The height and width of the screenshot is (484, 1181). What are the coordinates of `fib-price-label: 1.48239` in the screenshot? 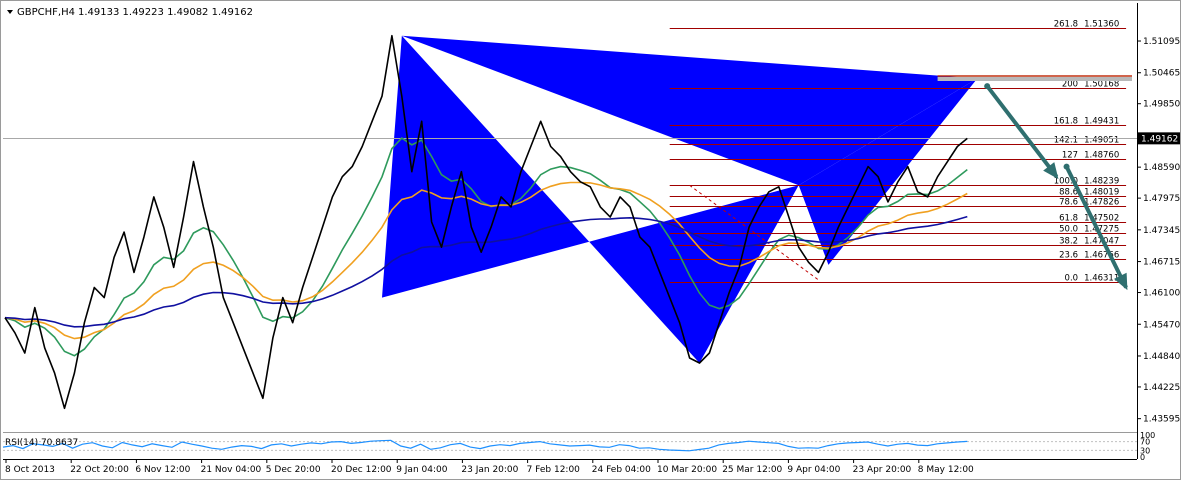 It's located at (1101, 182).